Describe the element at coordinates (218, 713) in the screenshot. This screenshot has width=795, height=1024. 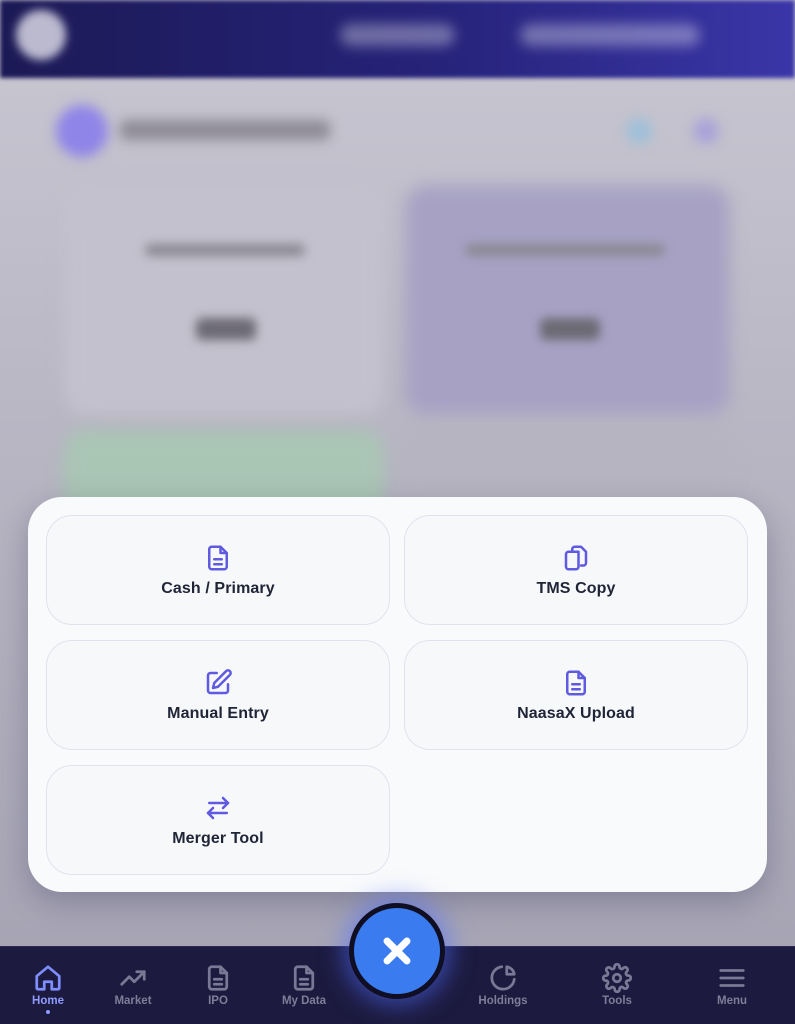
I see `option-label: Manual Entry` at that location.